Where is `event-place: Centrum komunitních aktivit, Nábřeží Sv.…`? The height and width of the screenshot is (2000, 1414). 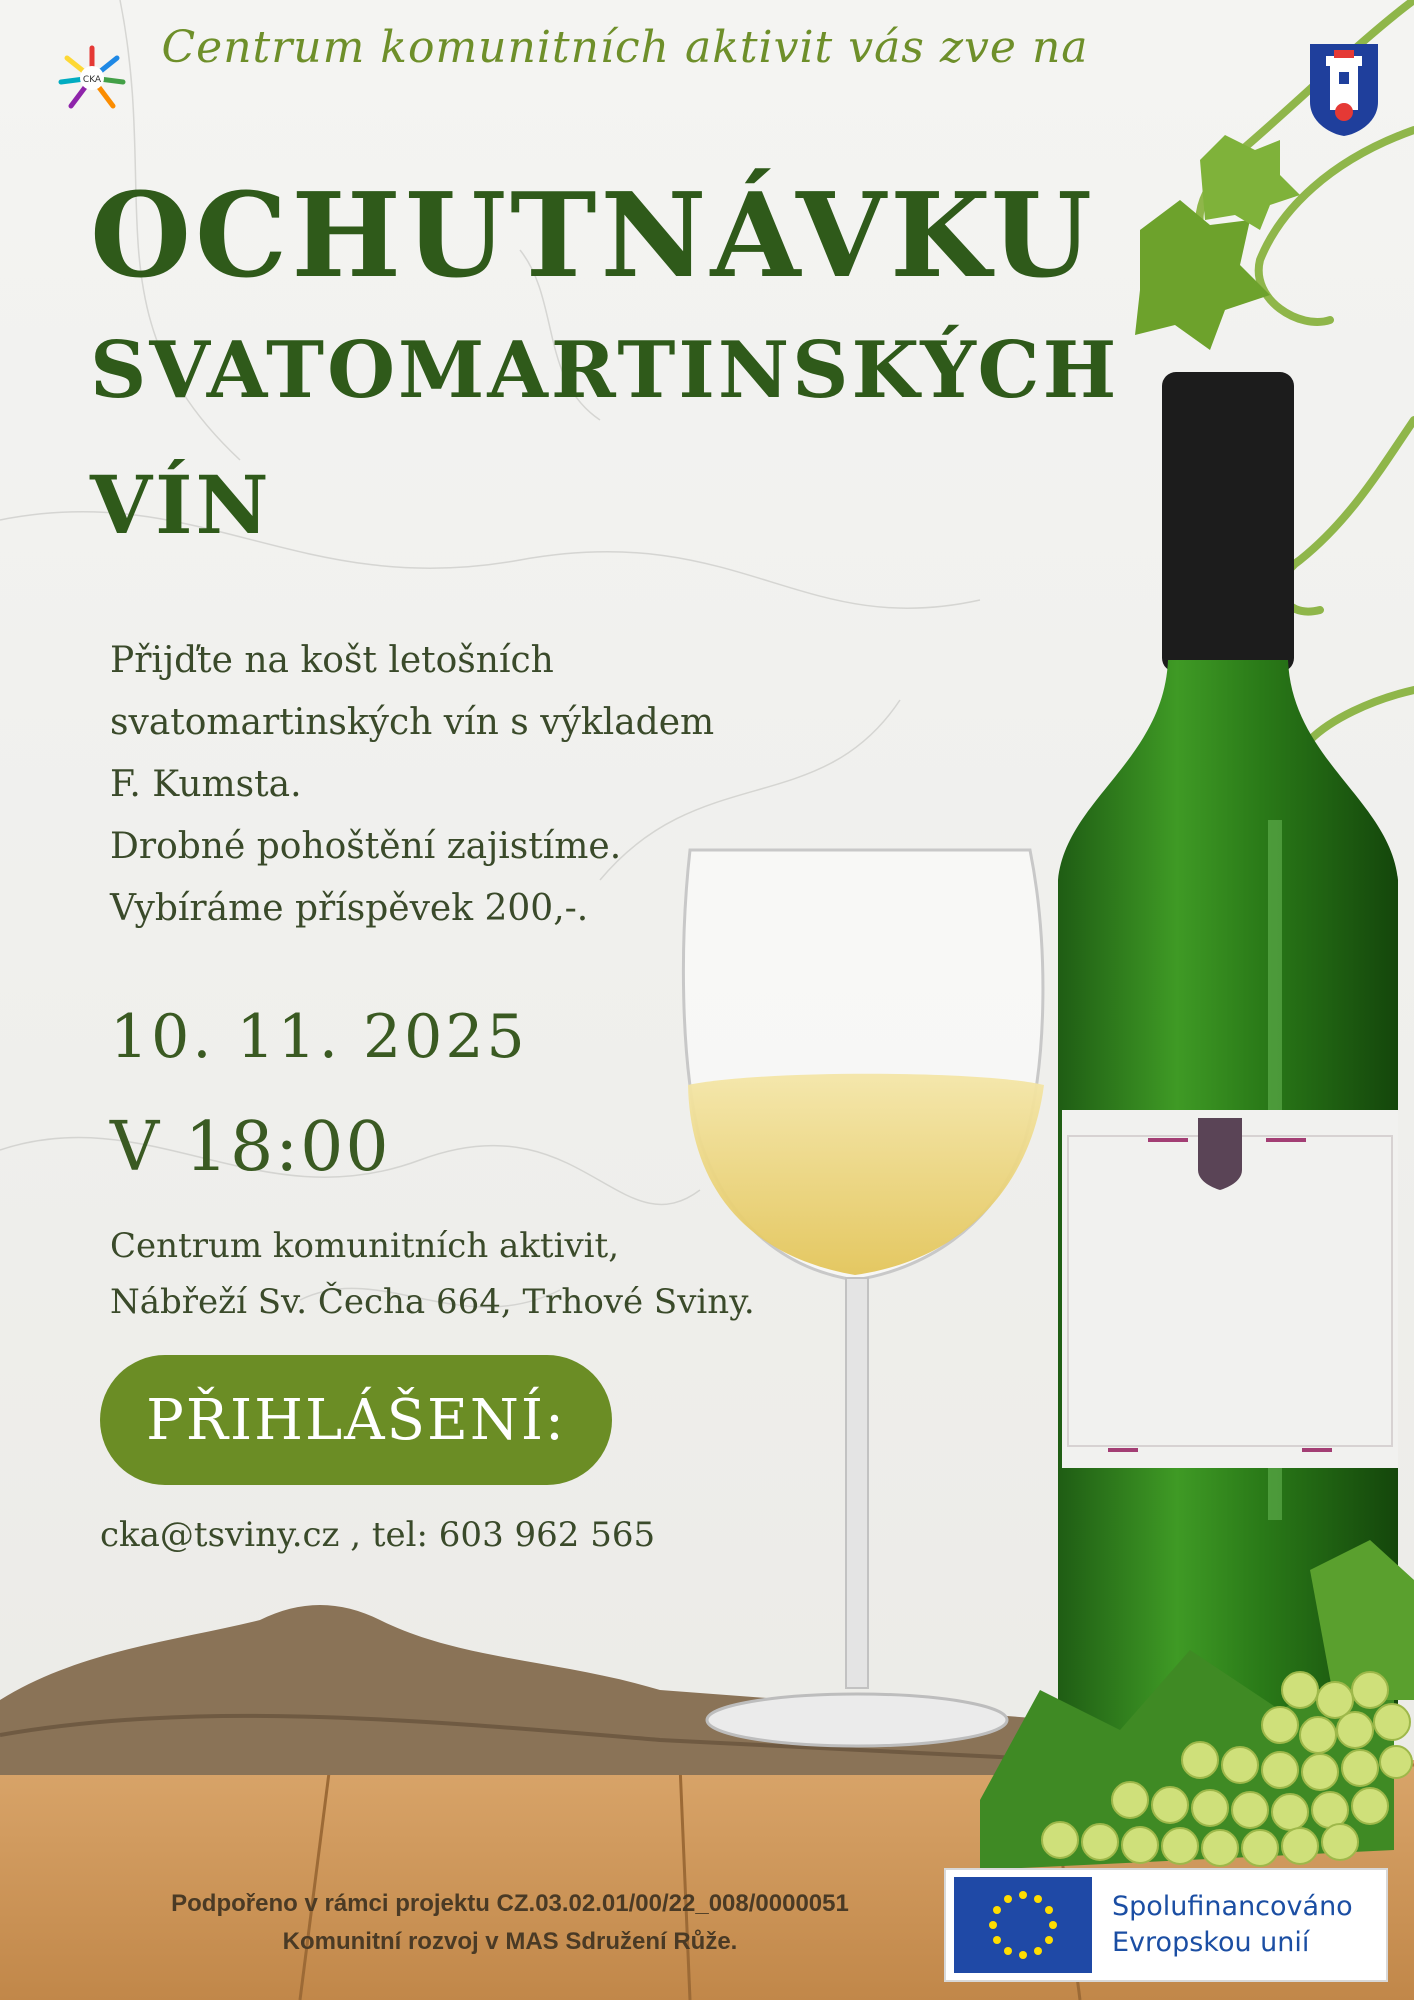
event-place: Centrum komunitních aktivit, Nábřeží Sv.… is located at coordinates (432, 1274).